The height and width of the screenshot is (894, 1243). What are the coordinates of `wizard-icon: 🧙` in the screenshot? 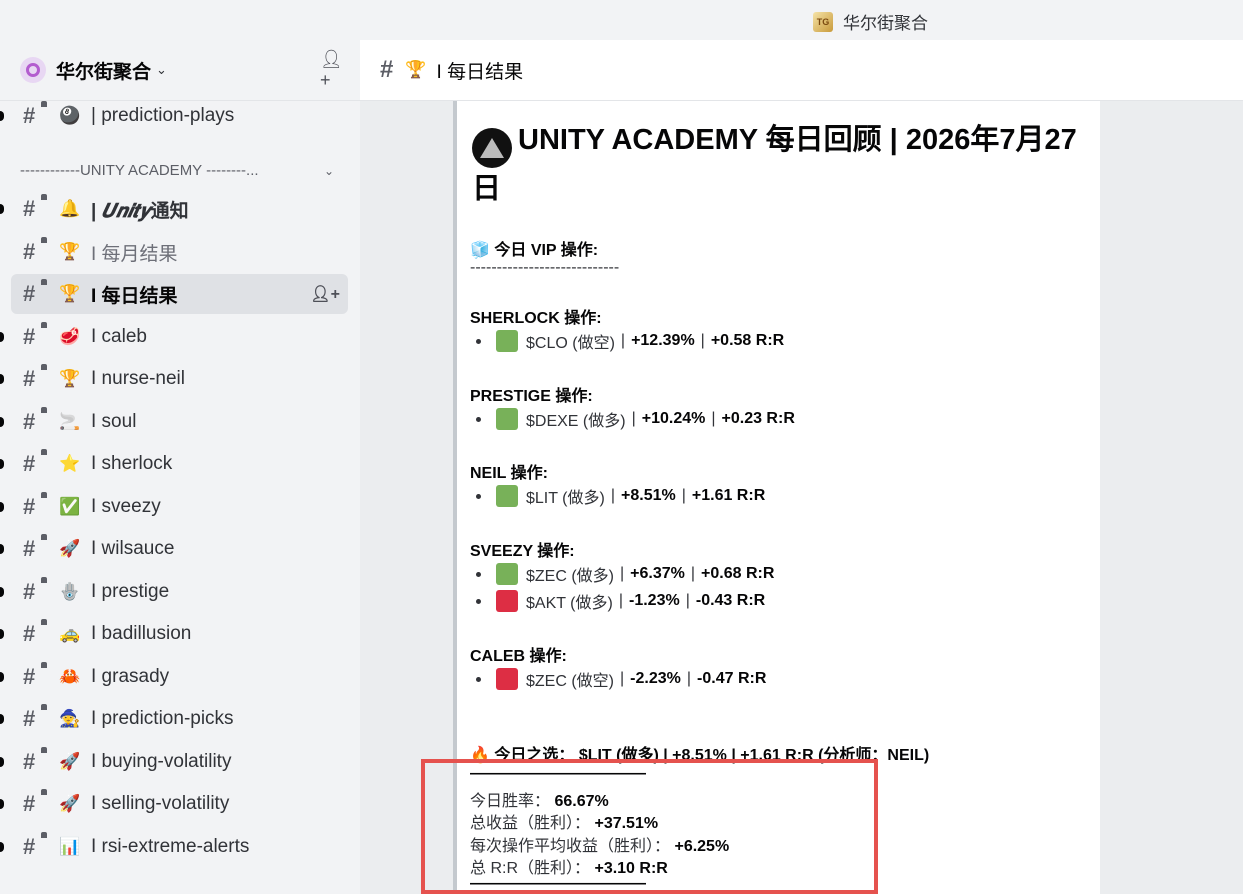 It's located at (70, 718).